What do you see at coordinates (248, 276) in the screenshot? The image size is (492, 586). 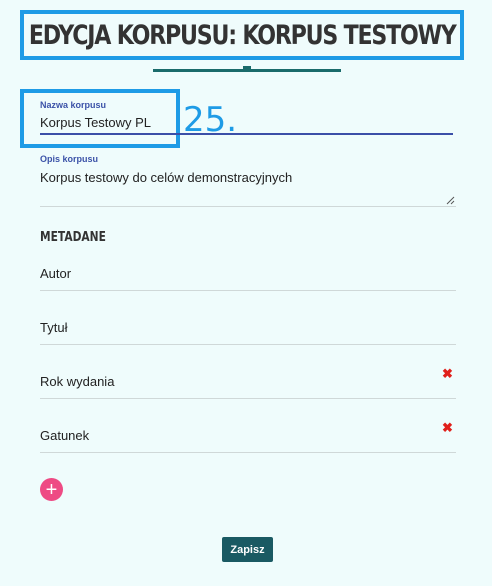 I see `metadata-field-author: Autor` at bounding box center [248, 276].